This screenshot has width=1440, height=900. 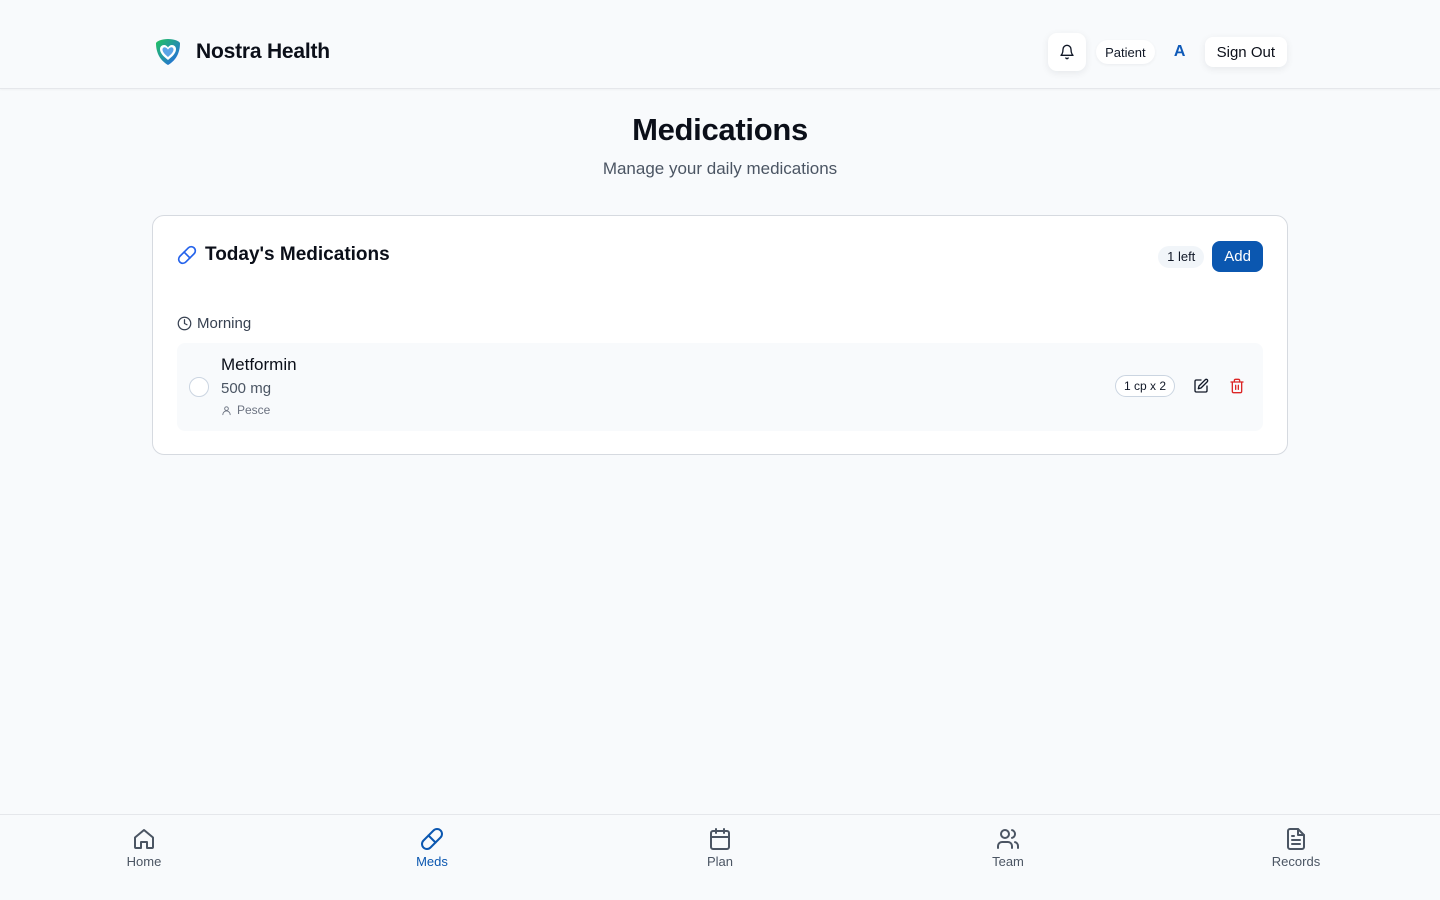 I want to click on user-icon, so click(x=226, y=410).